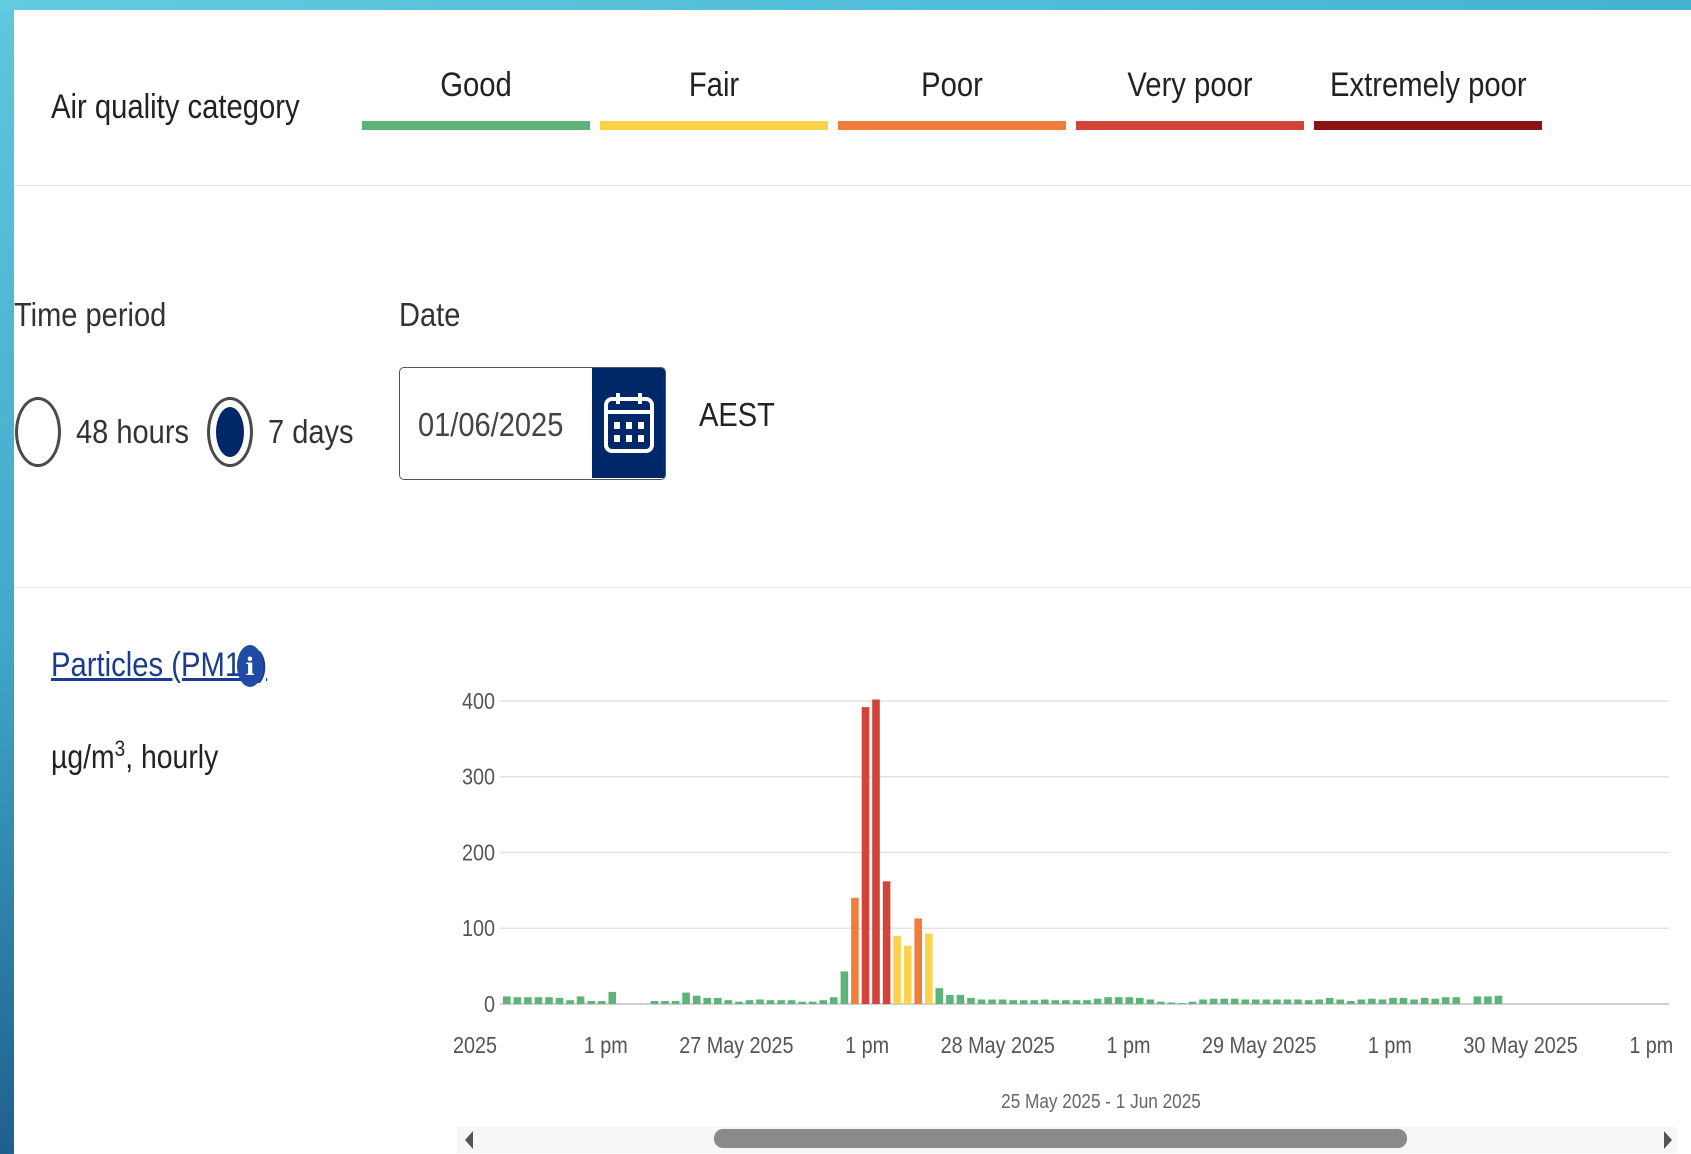 This screenshot has height=1154, width=1691. What do you see at coordinates (230, 432) in the screenshot?
I see `radio-7-days` at bounding box center [230, 432].